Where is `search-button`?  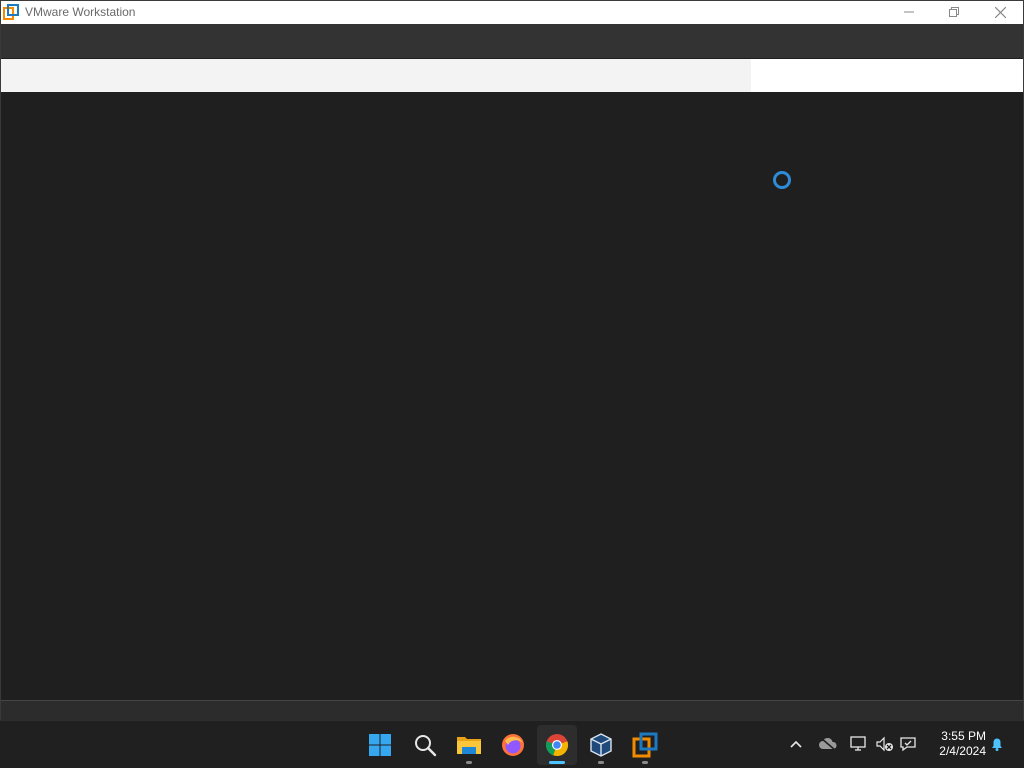
search-button is located at coordinates (425, 745).